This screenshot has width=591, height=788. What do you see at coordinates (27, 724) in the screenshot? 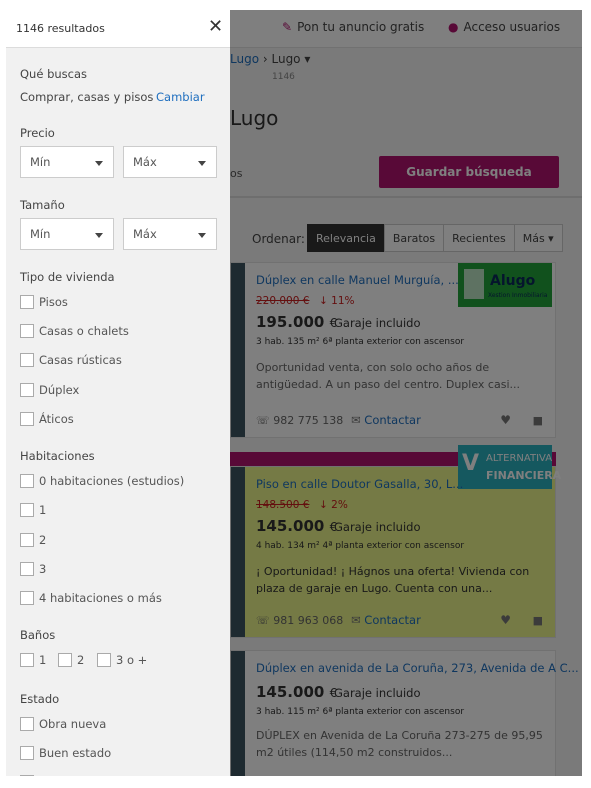
I see `checkbox-new` at bounding box center [27, 724].